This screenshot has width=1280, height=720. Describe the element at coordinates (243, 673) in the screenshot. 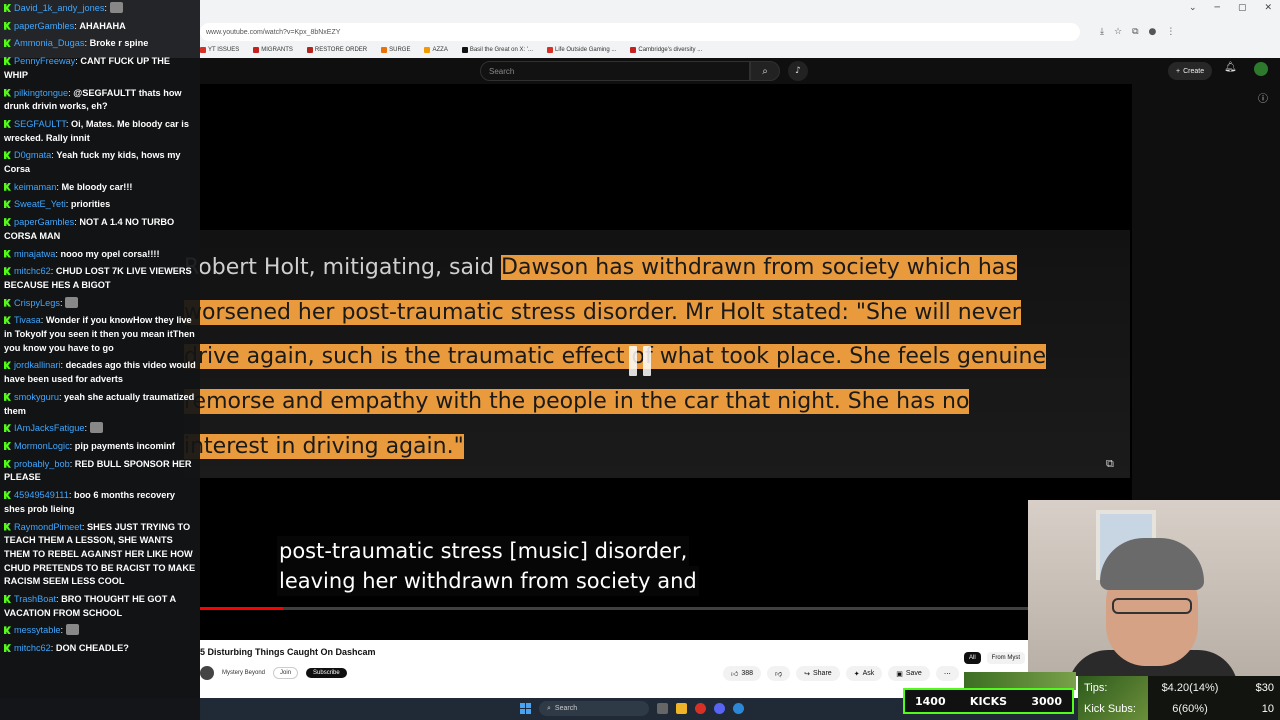

I see `channel-name: Mystery Beyond` at that location.